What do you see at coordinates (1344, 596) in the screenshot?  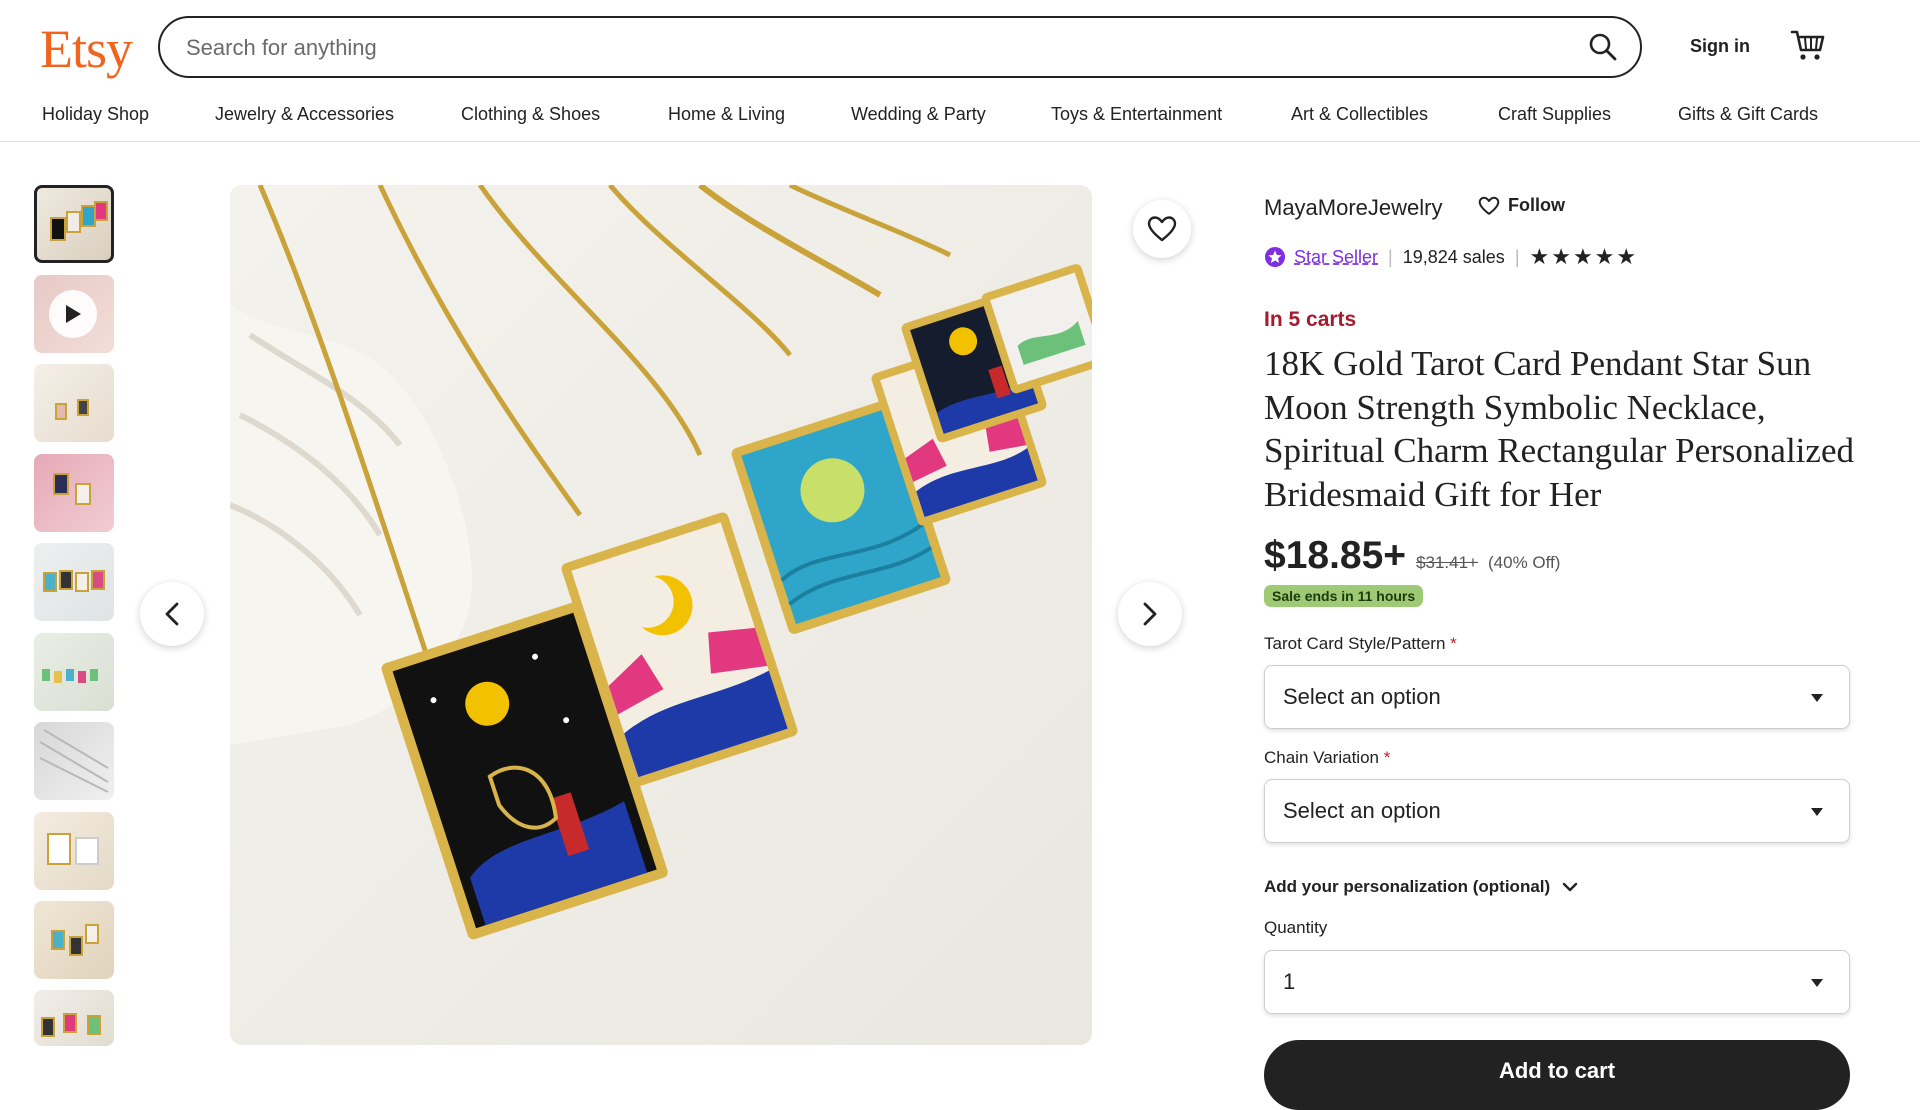 I see `sale-ends-badge: Sale ends in 11 hours` at bounding box center [1344, 596].